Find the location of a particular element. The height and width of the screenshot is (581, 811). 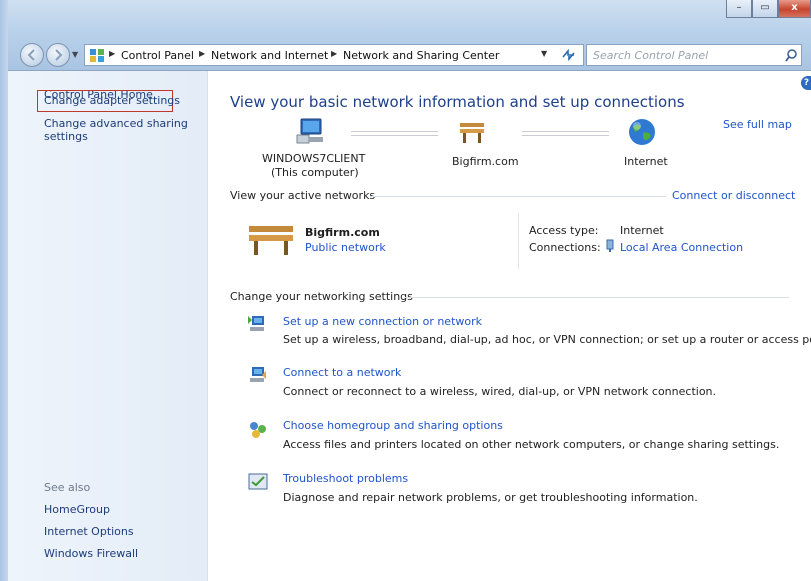

sidebar-item-homegroup: HomeGroup is located at coordinates (77, 509).